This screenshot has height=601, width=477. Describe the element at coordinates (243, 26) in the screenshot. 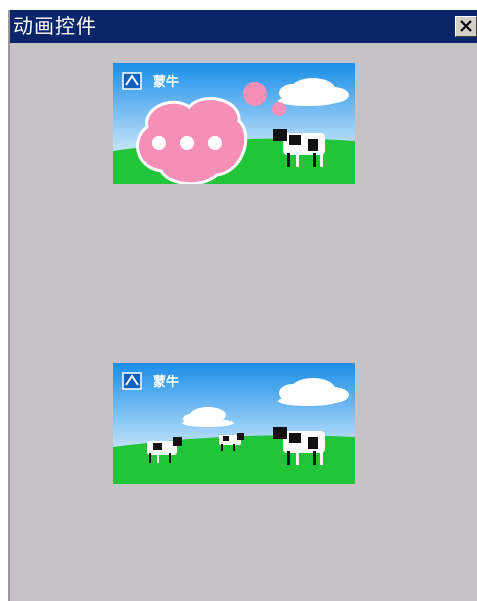

I see `title-bar: 动画控件` at that location.